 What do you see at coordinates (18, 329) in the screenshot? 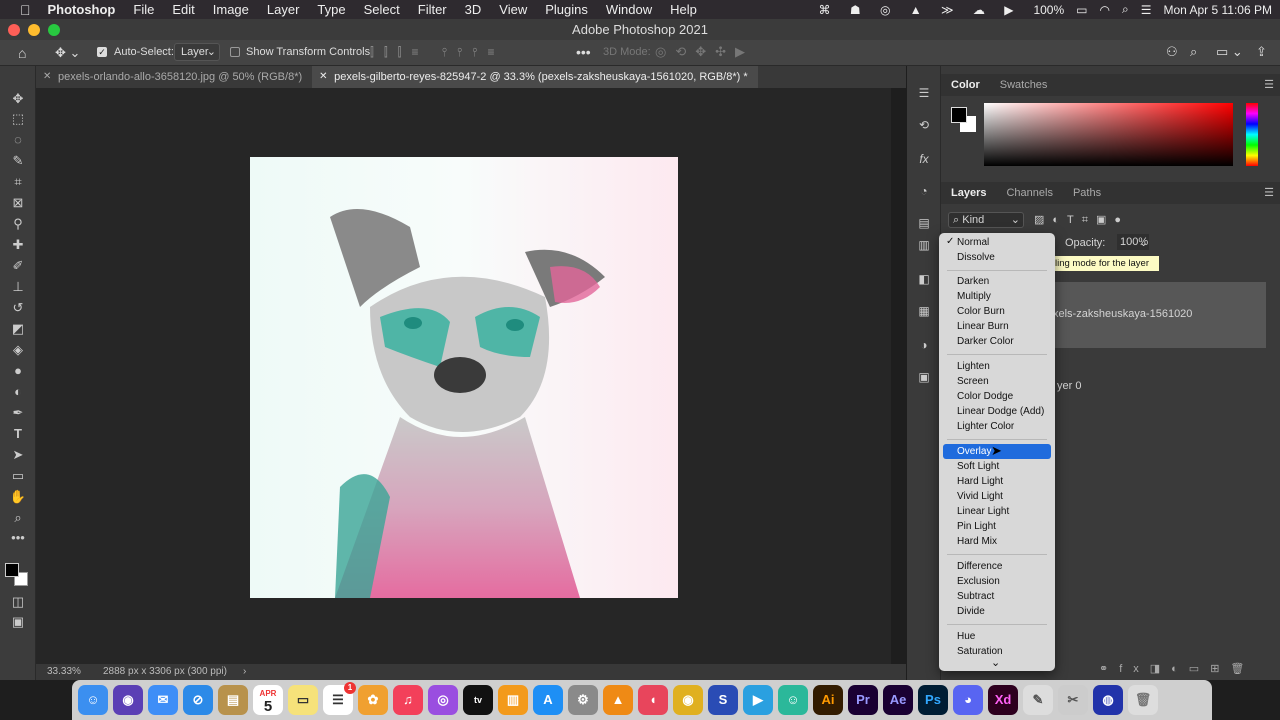
I see `eraser-tool-icon: ◩` at bounding box center [18, 329].